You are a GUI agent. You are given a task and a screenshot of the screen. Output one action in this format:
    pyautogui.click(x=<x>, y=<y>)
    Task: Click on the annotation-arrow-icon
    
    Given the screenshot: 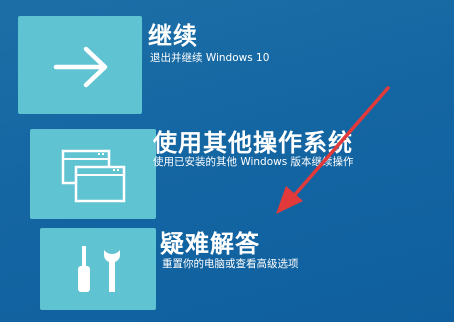 What is the action you would take?
    pyautogui.click(x=333, y=150)
    